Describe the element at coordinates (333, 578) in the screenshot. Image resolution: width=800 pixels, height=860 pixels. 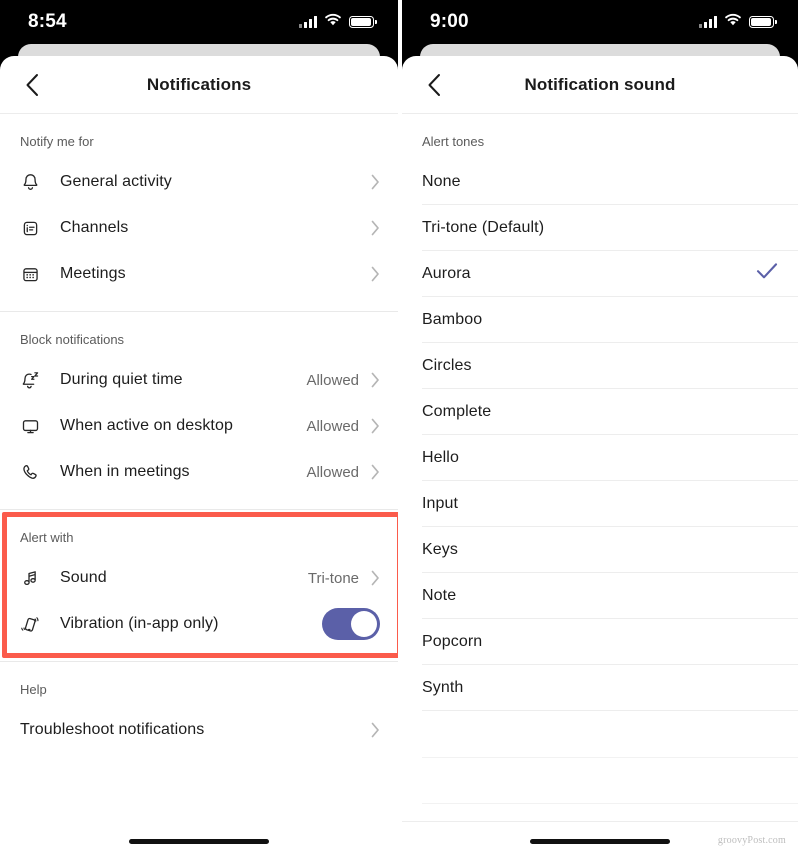
I see `row-value-sound: Tri-tone` at that location.